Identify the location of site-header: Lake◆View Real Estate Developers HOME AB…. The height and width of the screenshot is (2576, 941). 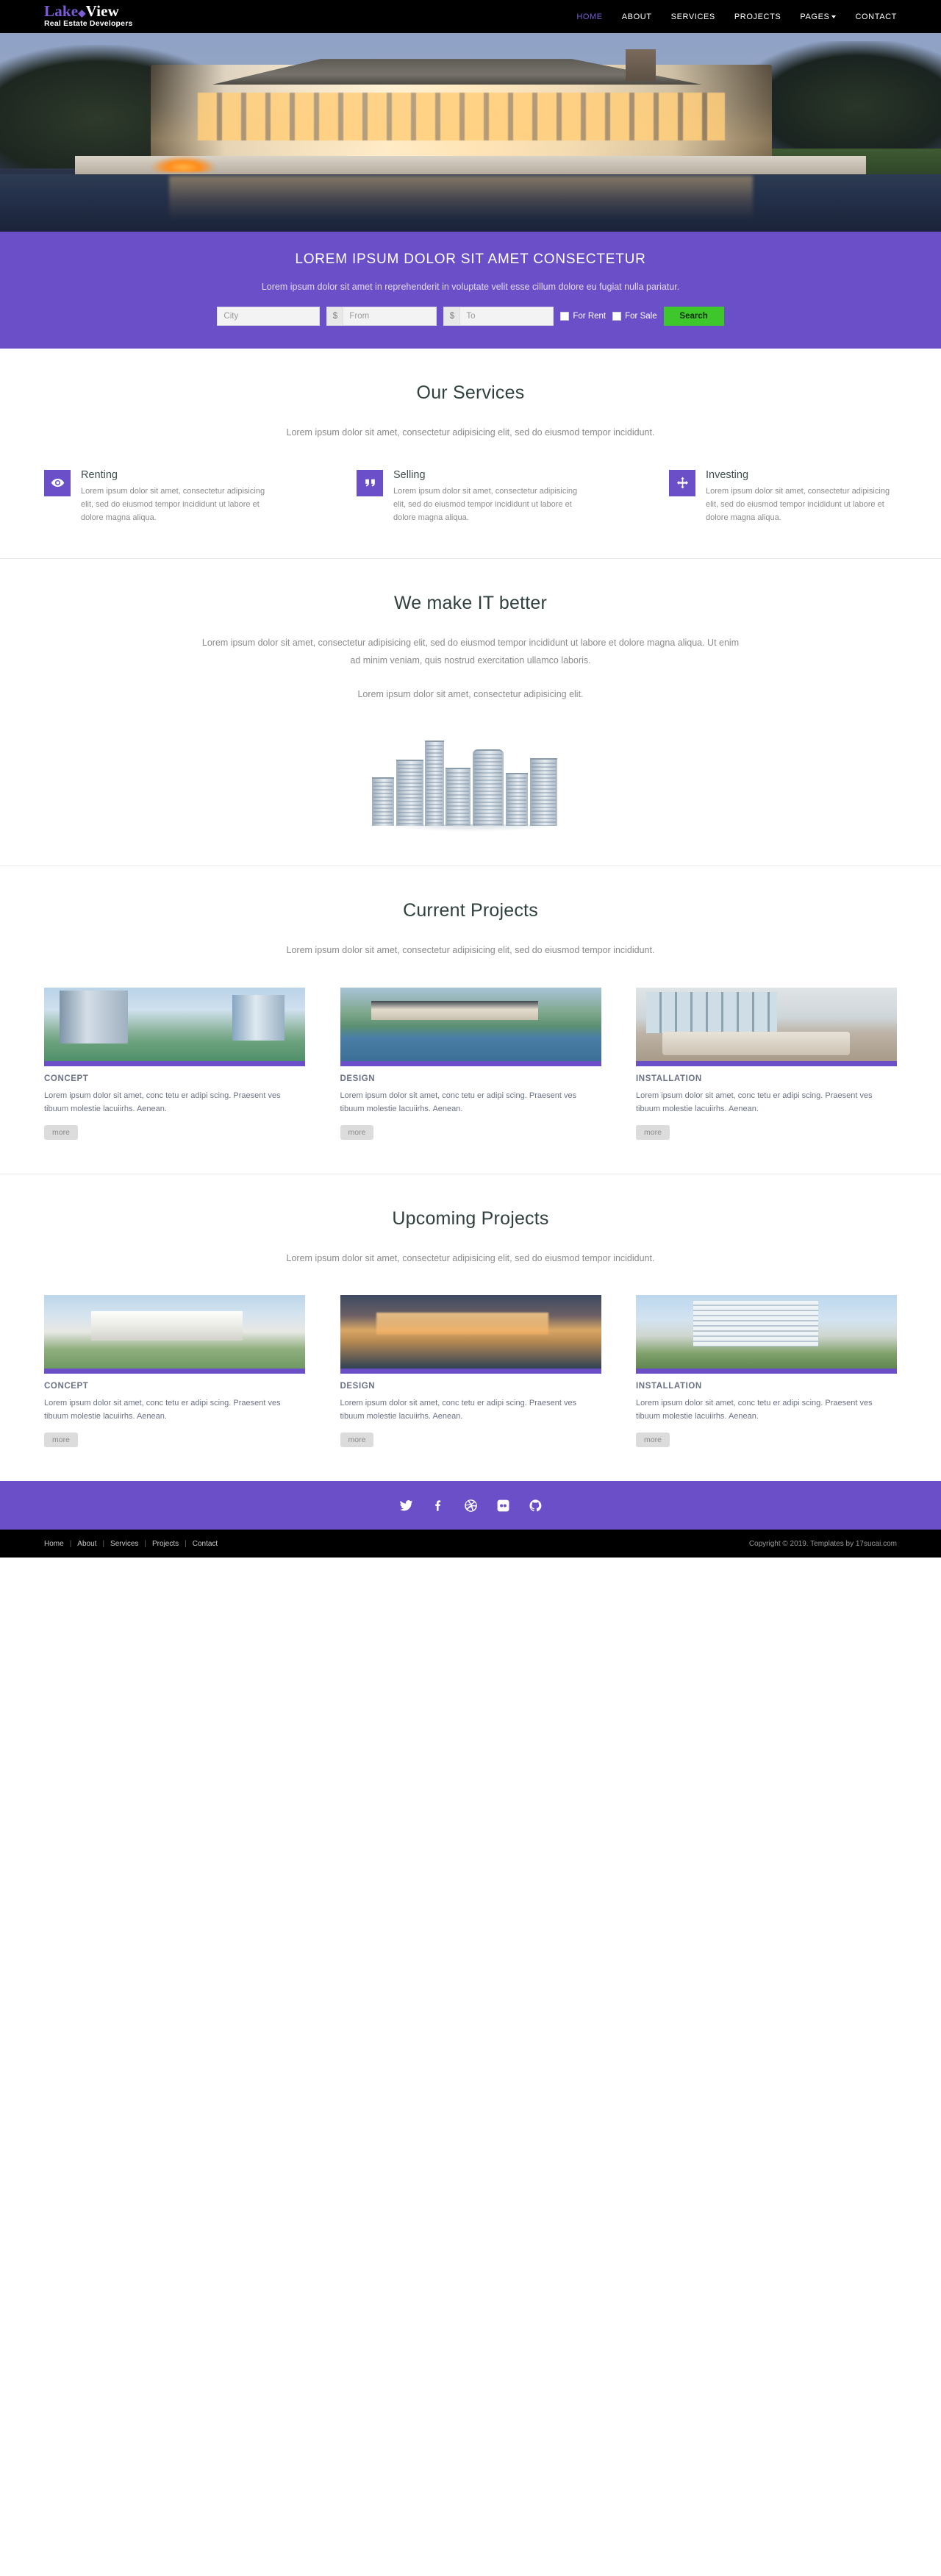
(470, 16).